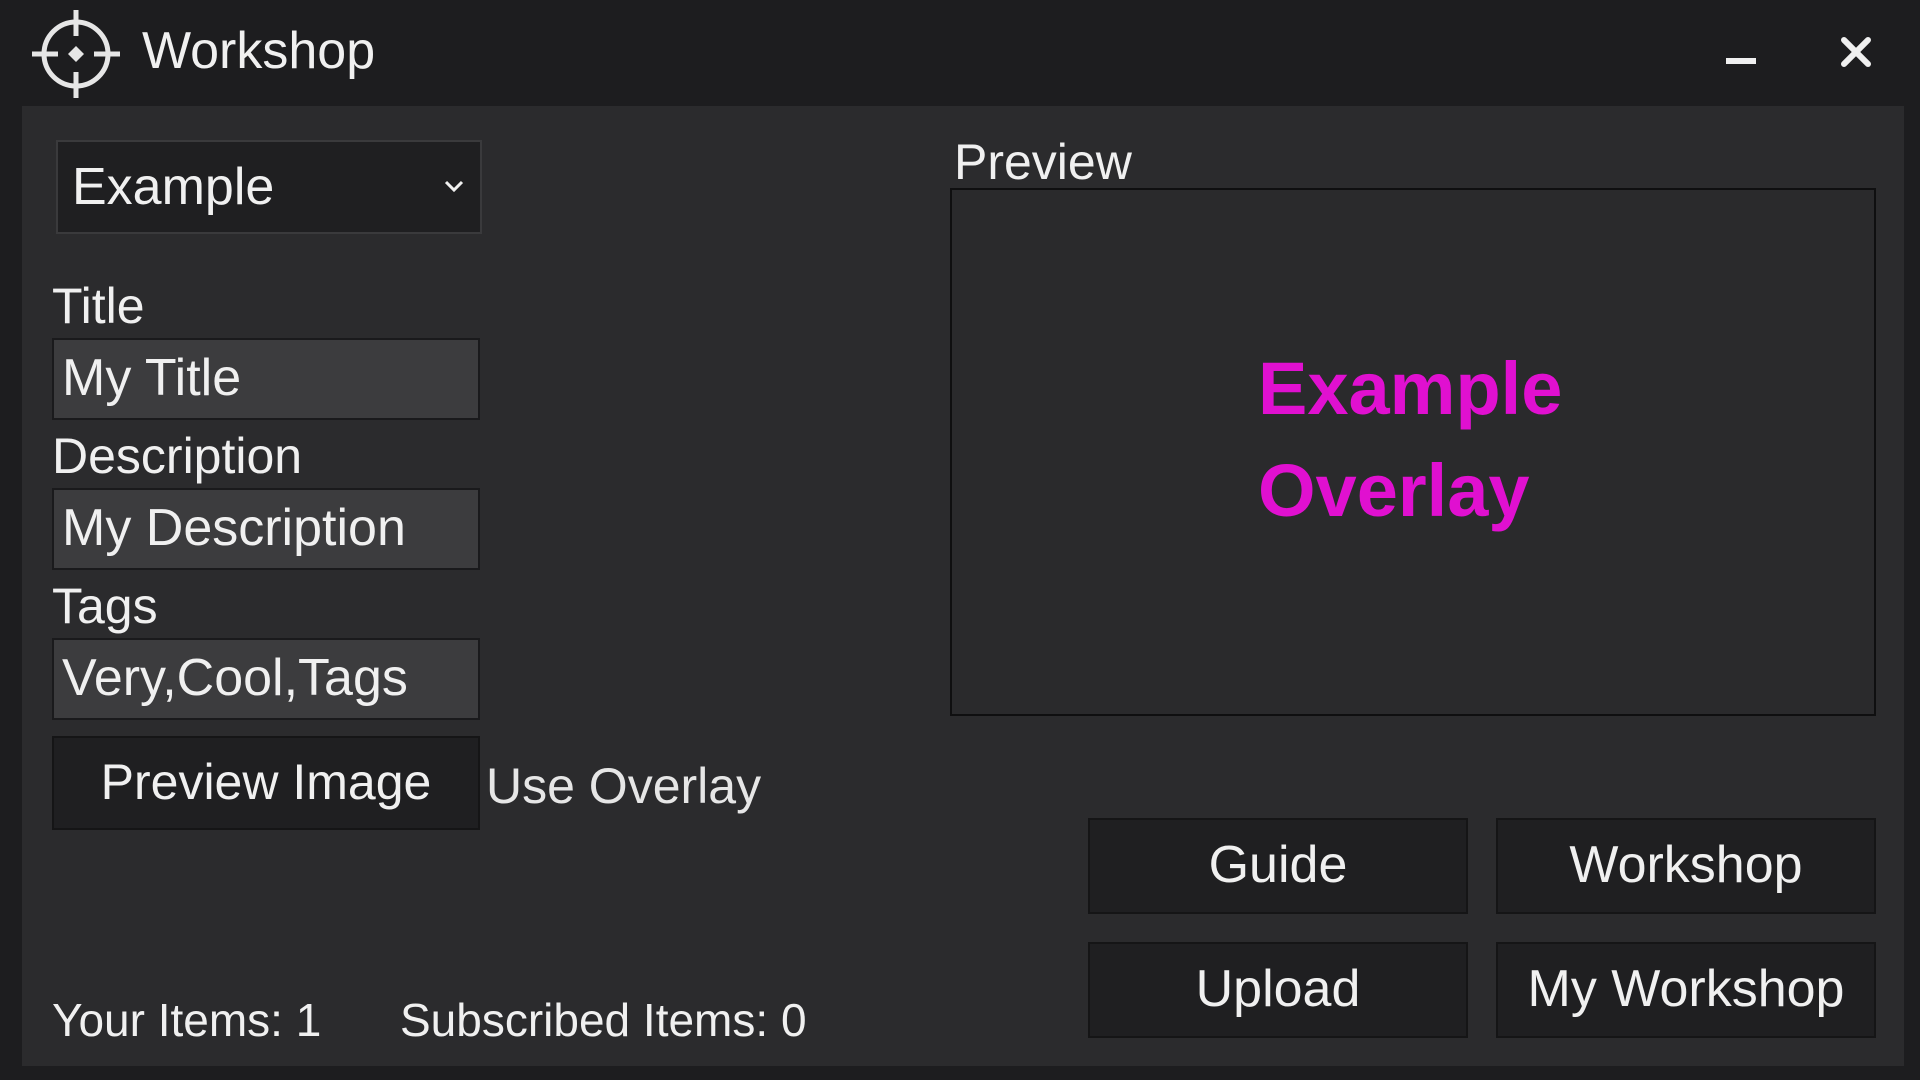 This screenshot has height=1080, width=1920. Describe the element at coordinates (173, 187) in the screenshot. I see `item-select-value: Example` at that location.